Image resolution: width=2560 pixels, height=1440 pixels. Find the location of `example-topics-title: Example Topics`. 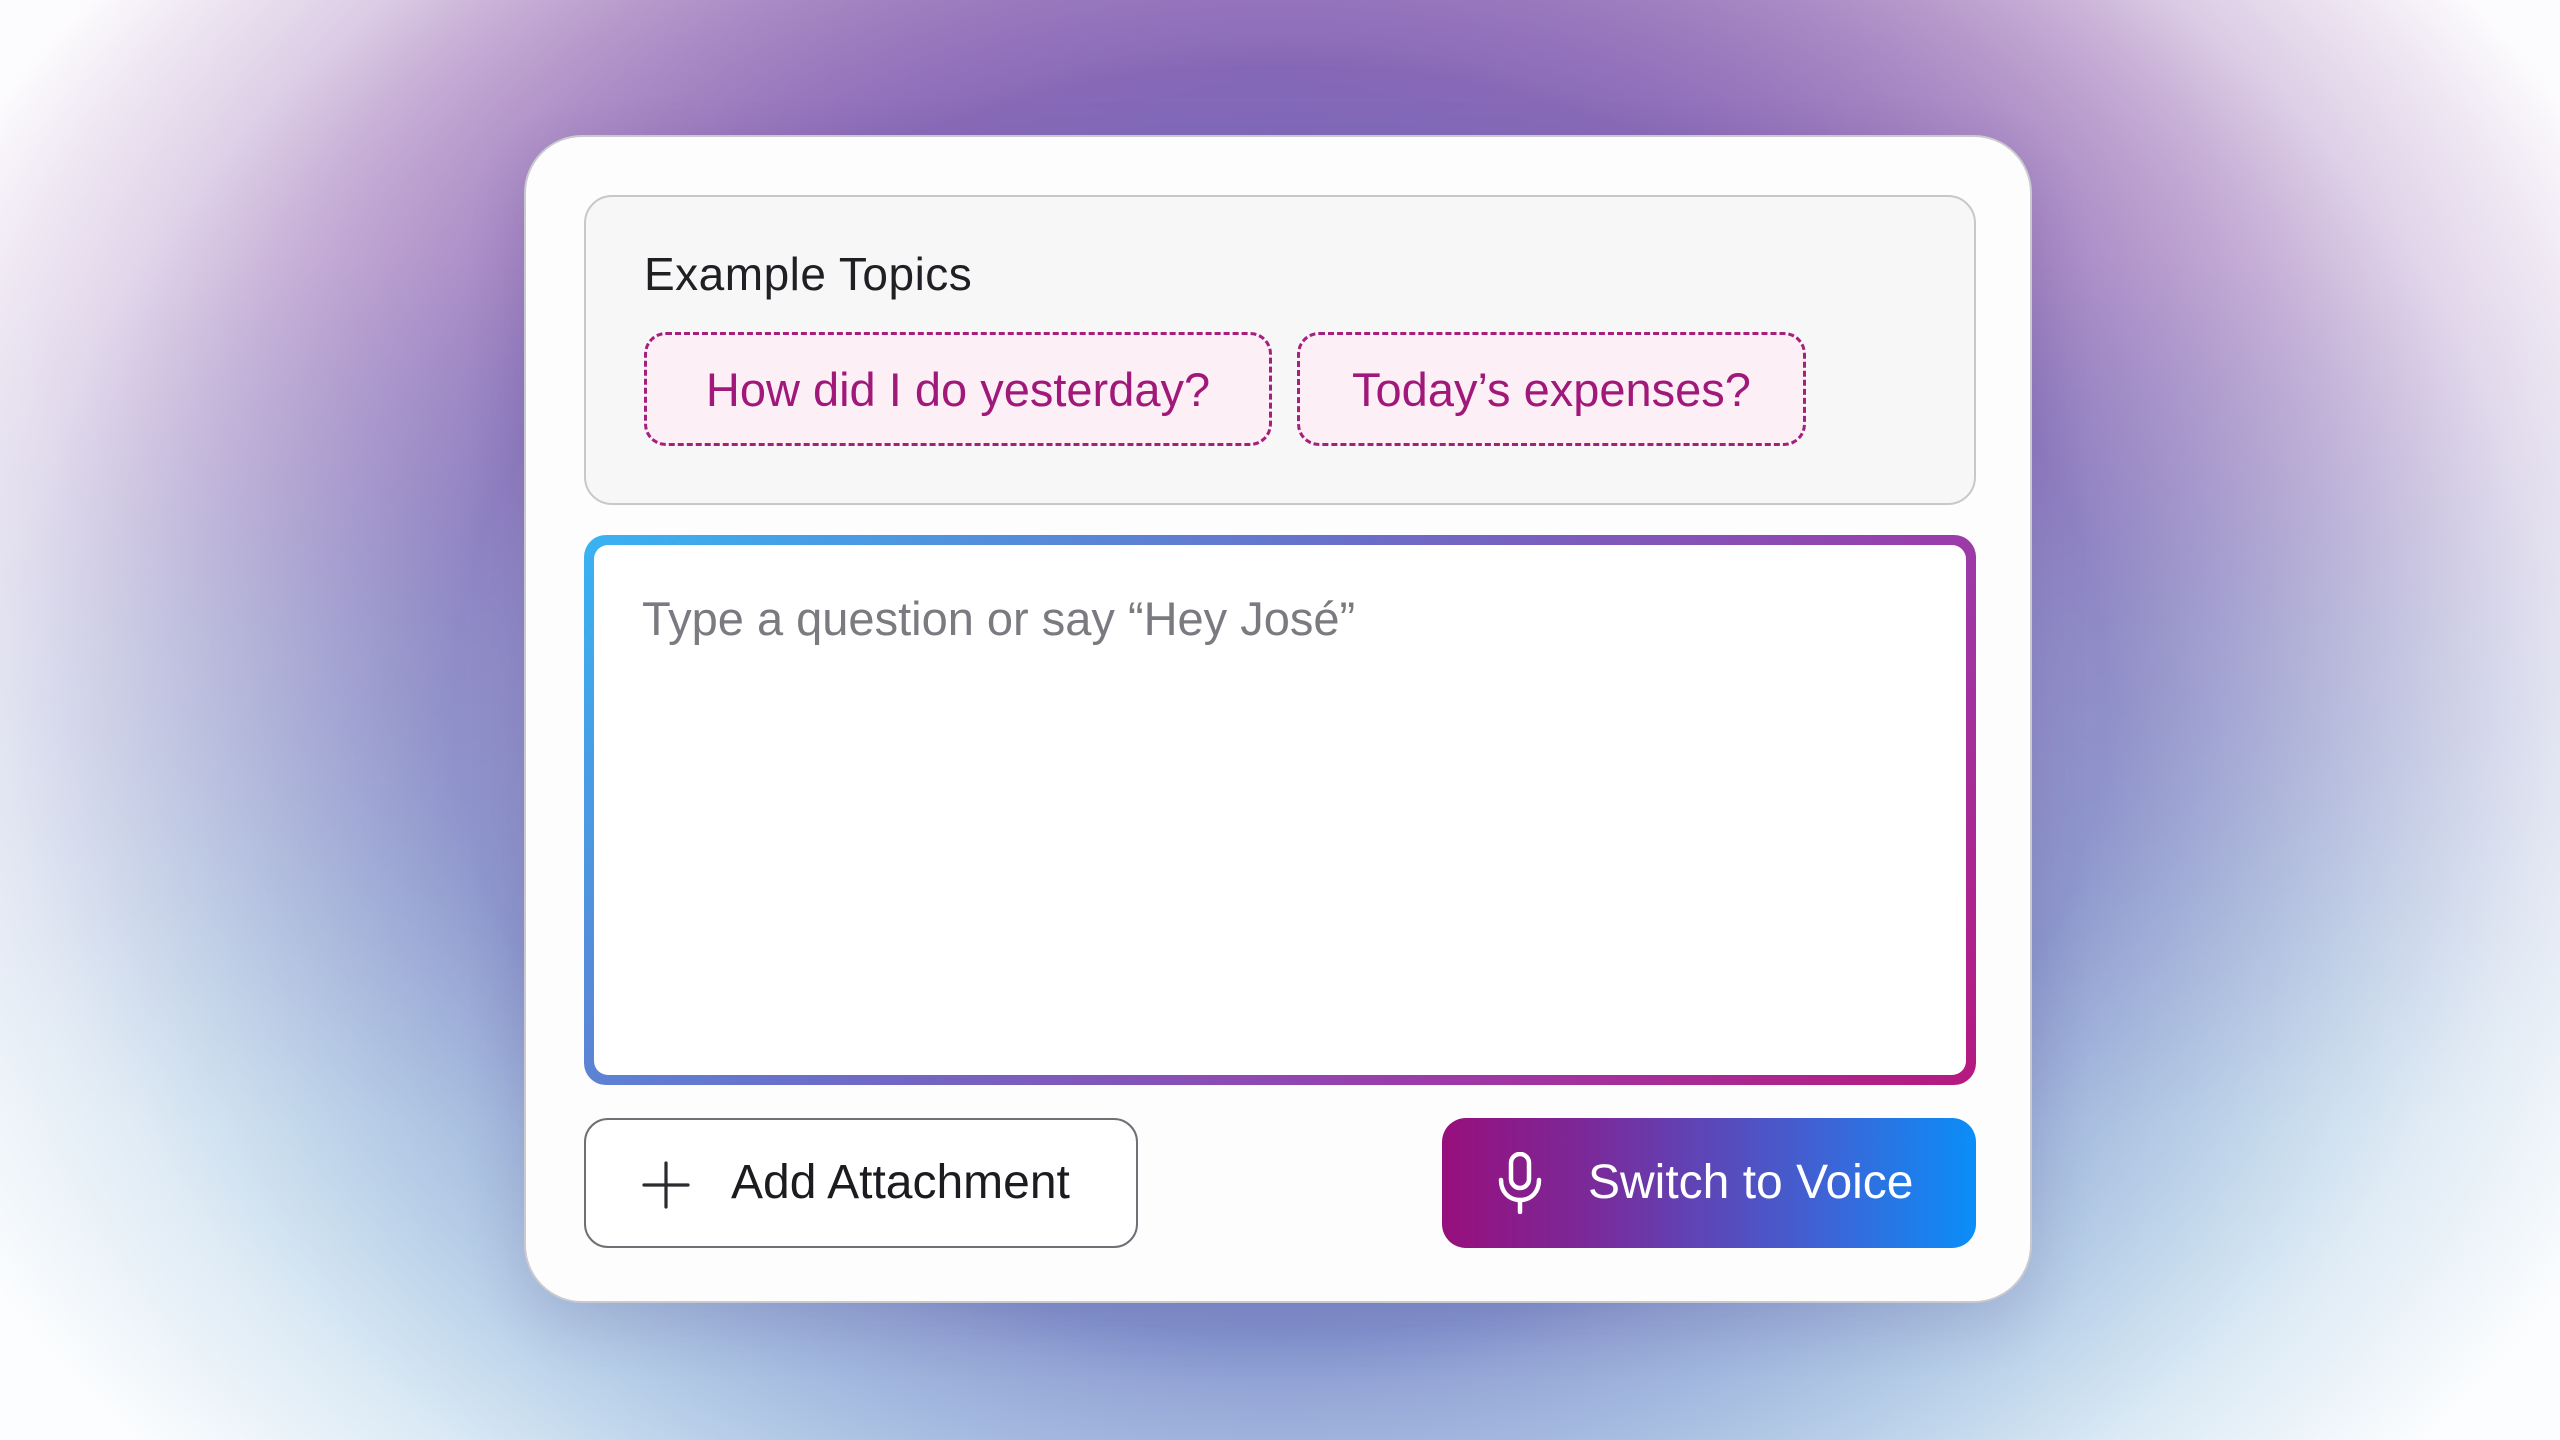

example-topics-title: Example Topics is located at coordinates (808, 274).